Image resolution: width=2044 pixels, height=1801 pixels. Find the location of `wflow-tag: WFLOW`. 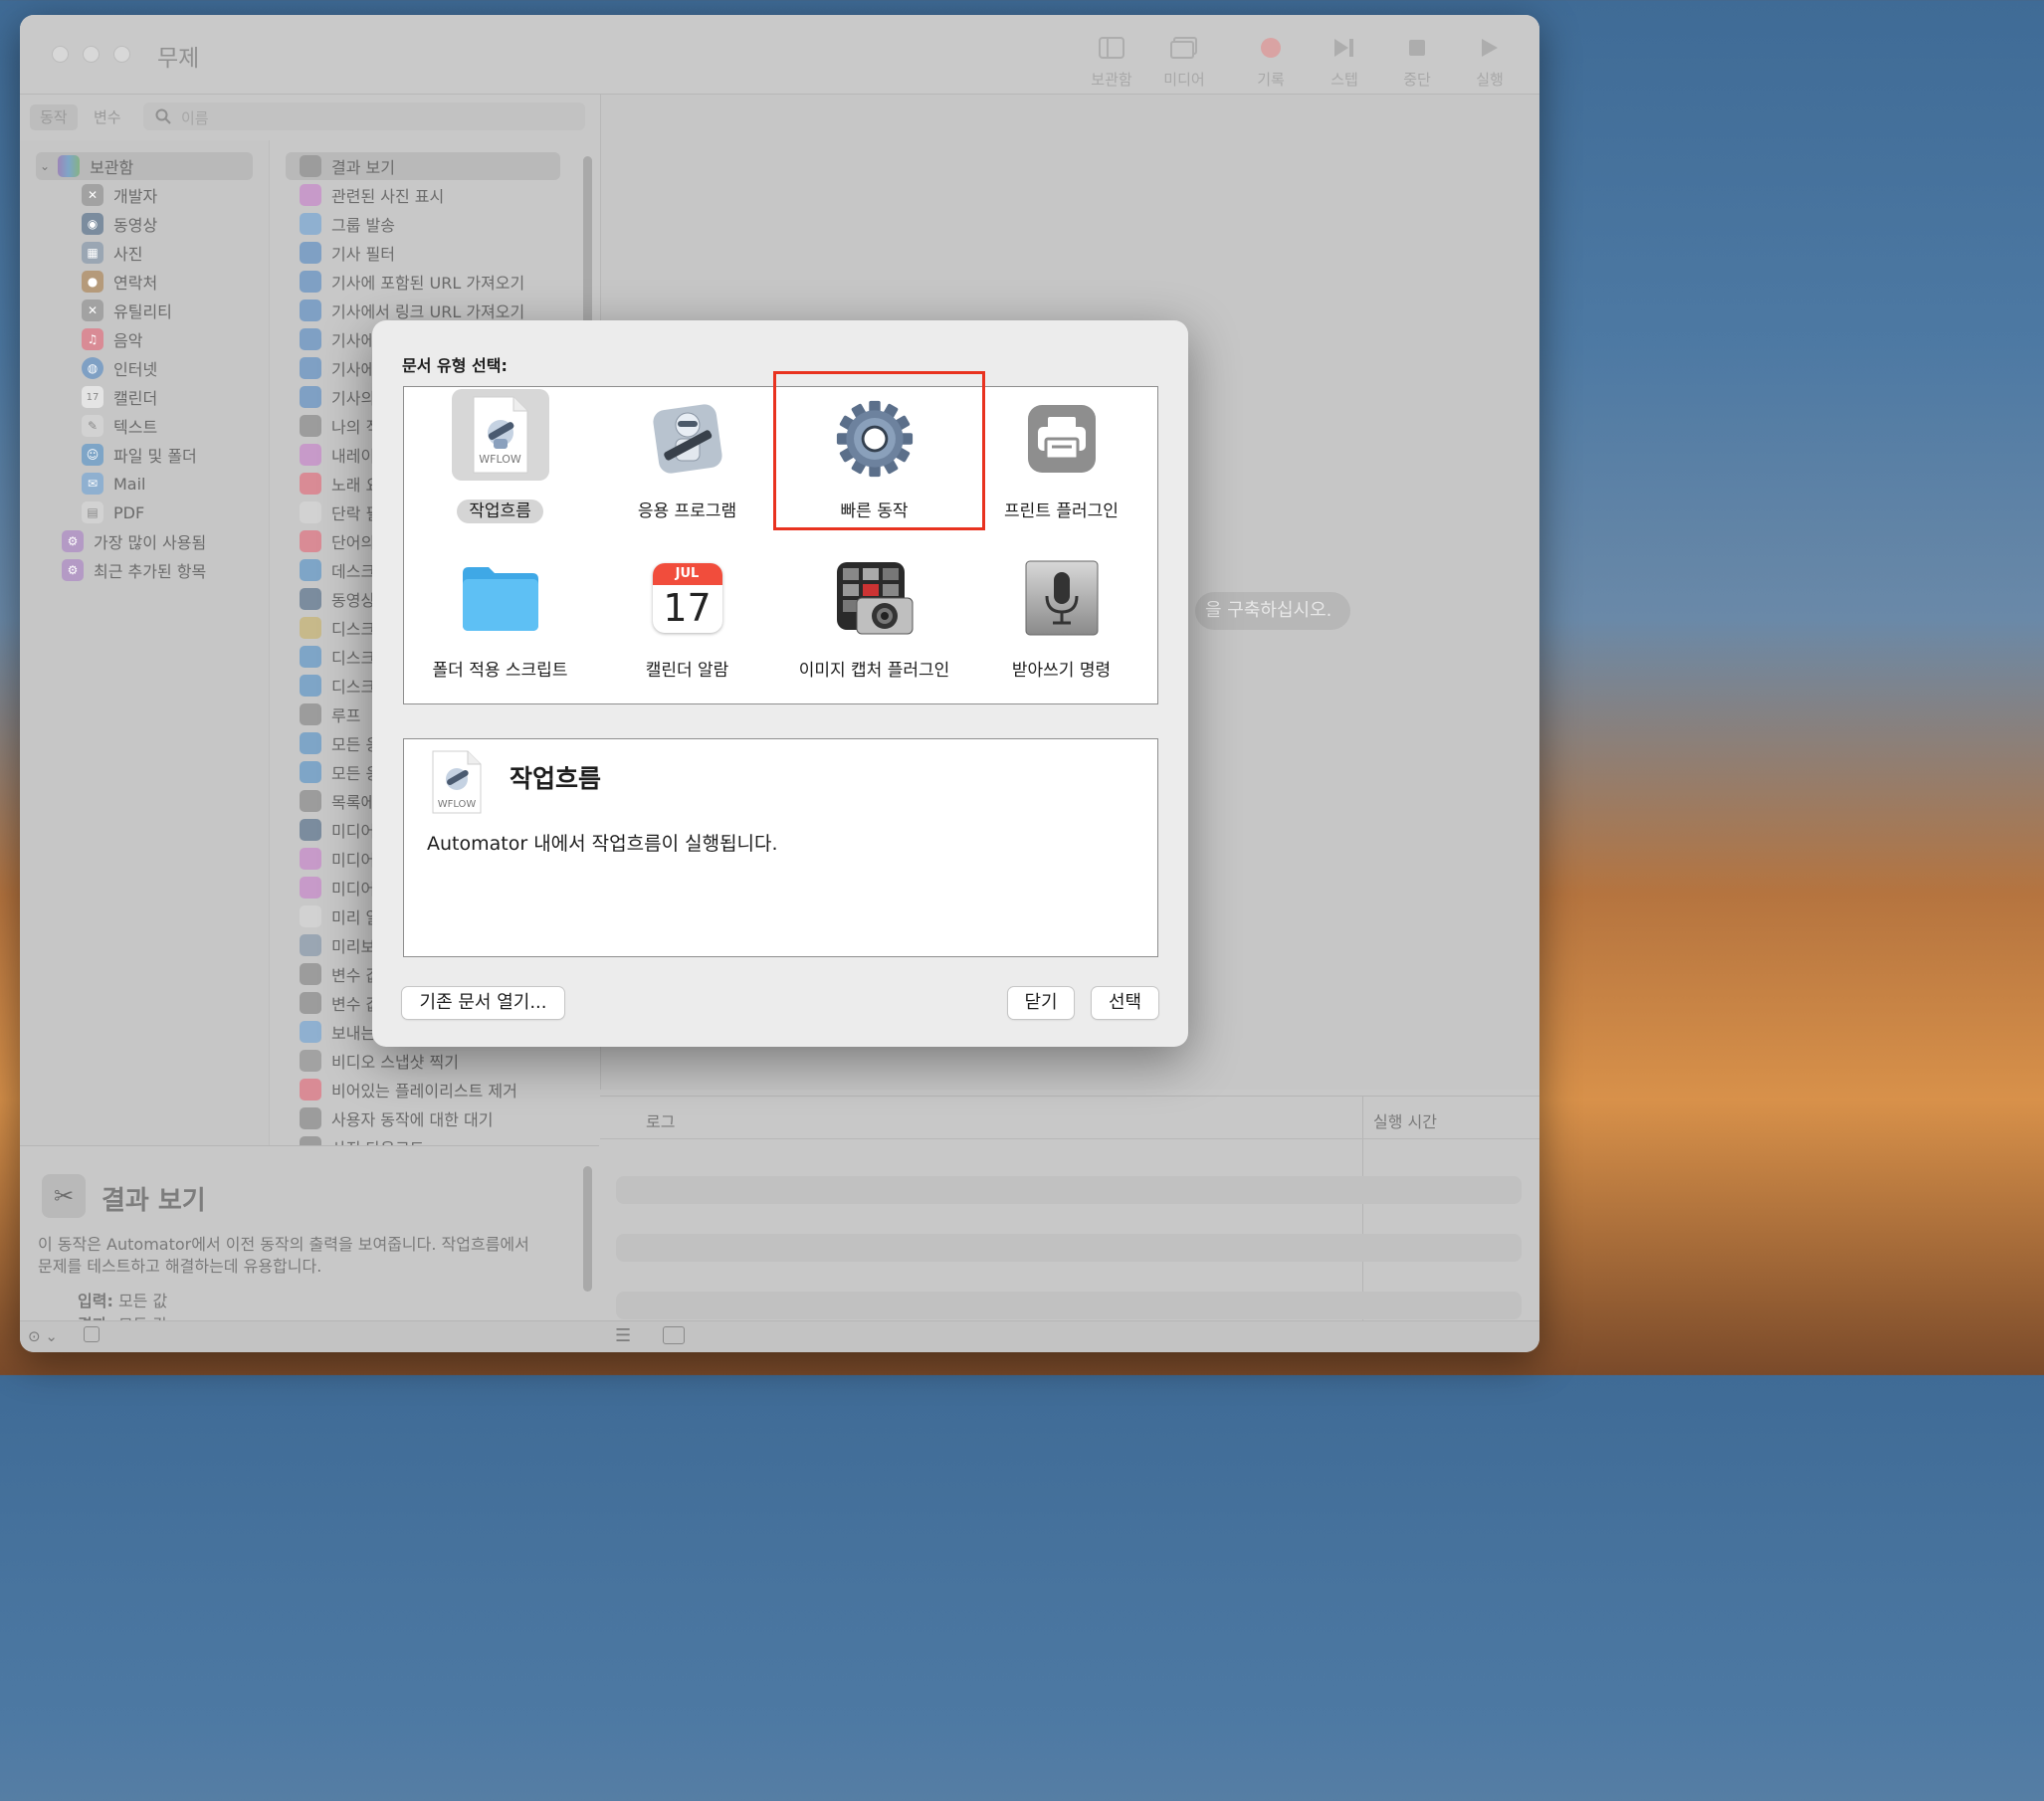

wflow-tag: WFLOW is located at coordinates (500, 459).